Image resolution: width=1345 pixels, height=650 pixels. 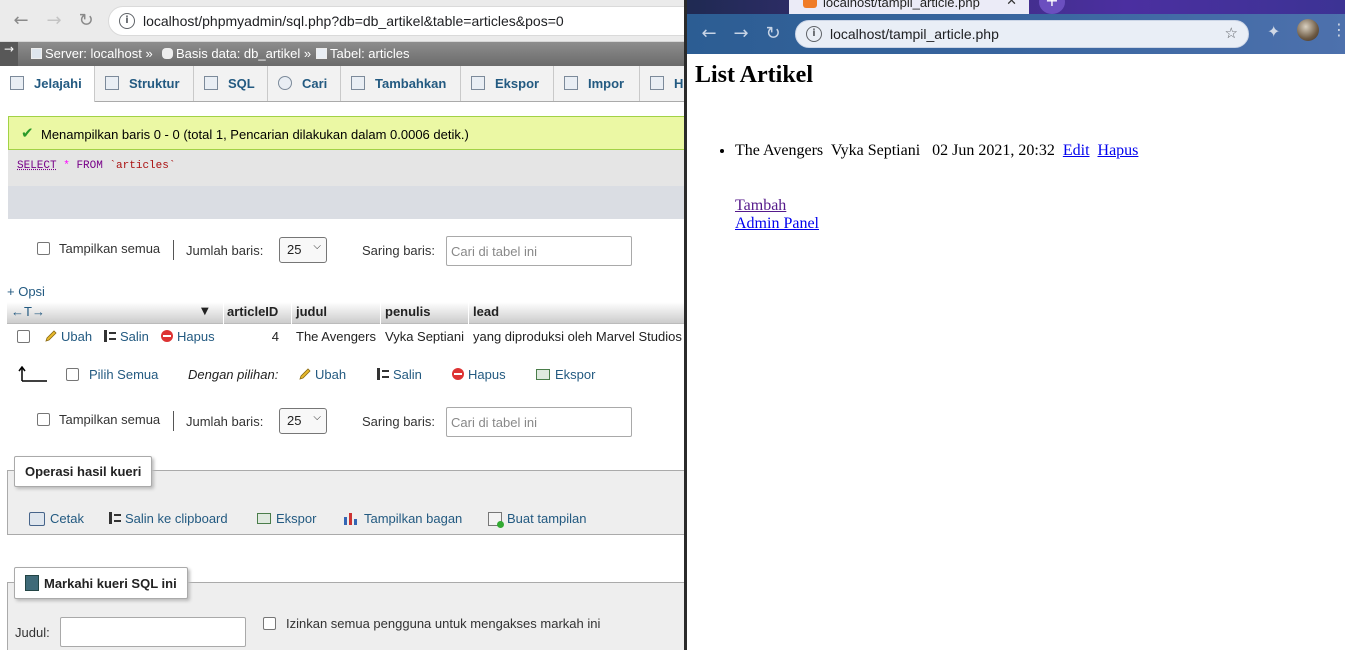 I want to click on tab-search: Cari, so click(x=304, y=83).